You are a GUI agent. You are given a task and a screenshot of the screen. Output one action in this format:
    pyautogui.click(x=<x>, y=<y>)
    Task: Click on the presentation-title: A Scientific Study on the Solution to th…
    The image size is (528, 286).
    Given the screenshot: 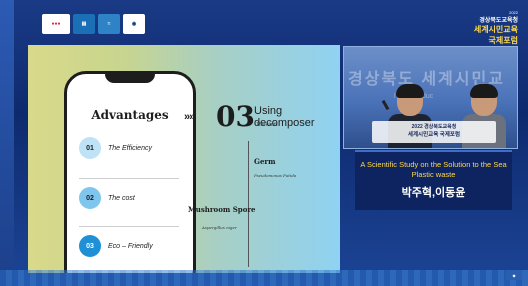 What is the action you would take?
    pyautogui.click(x=433, y=169)
    